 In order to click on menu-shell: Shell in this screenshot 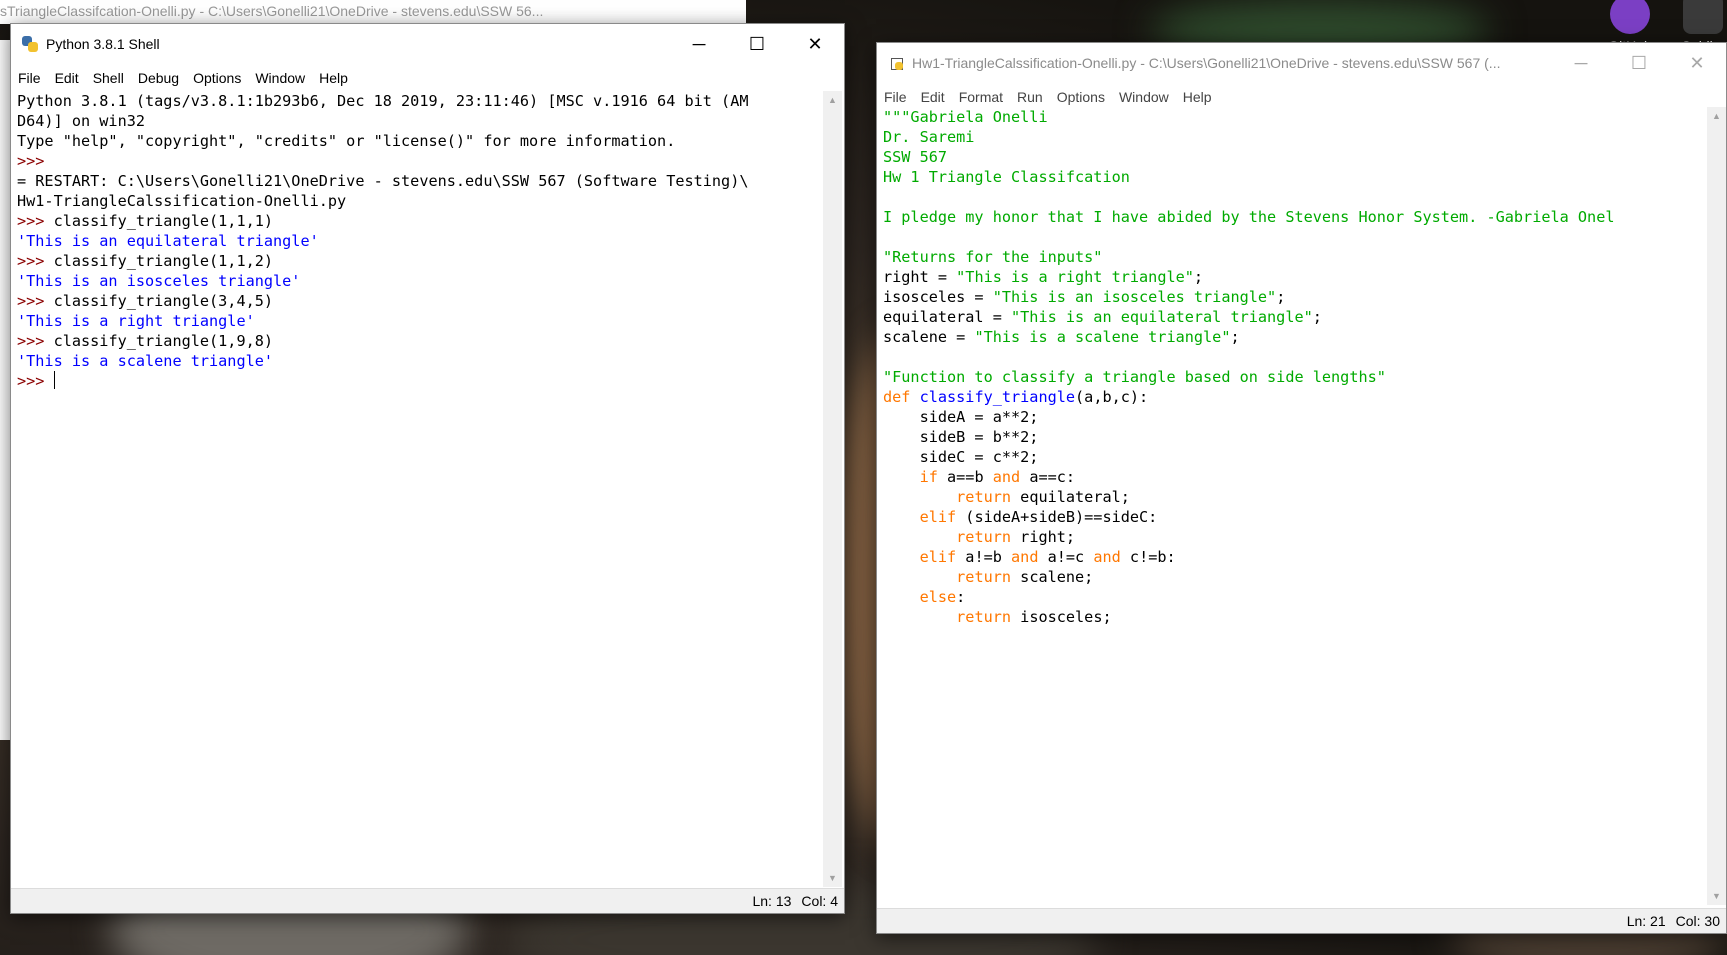, I will do `click(108, 78)`.